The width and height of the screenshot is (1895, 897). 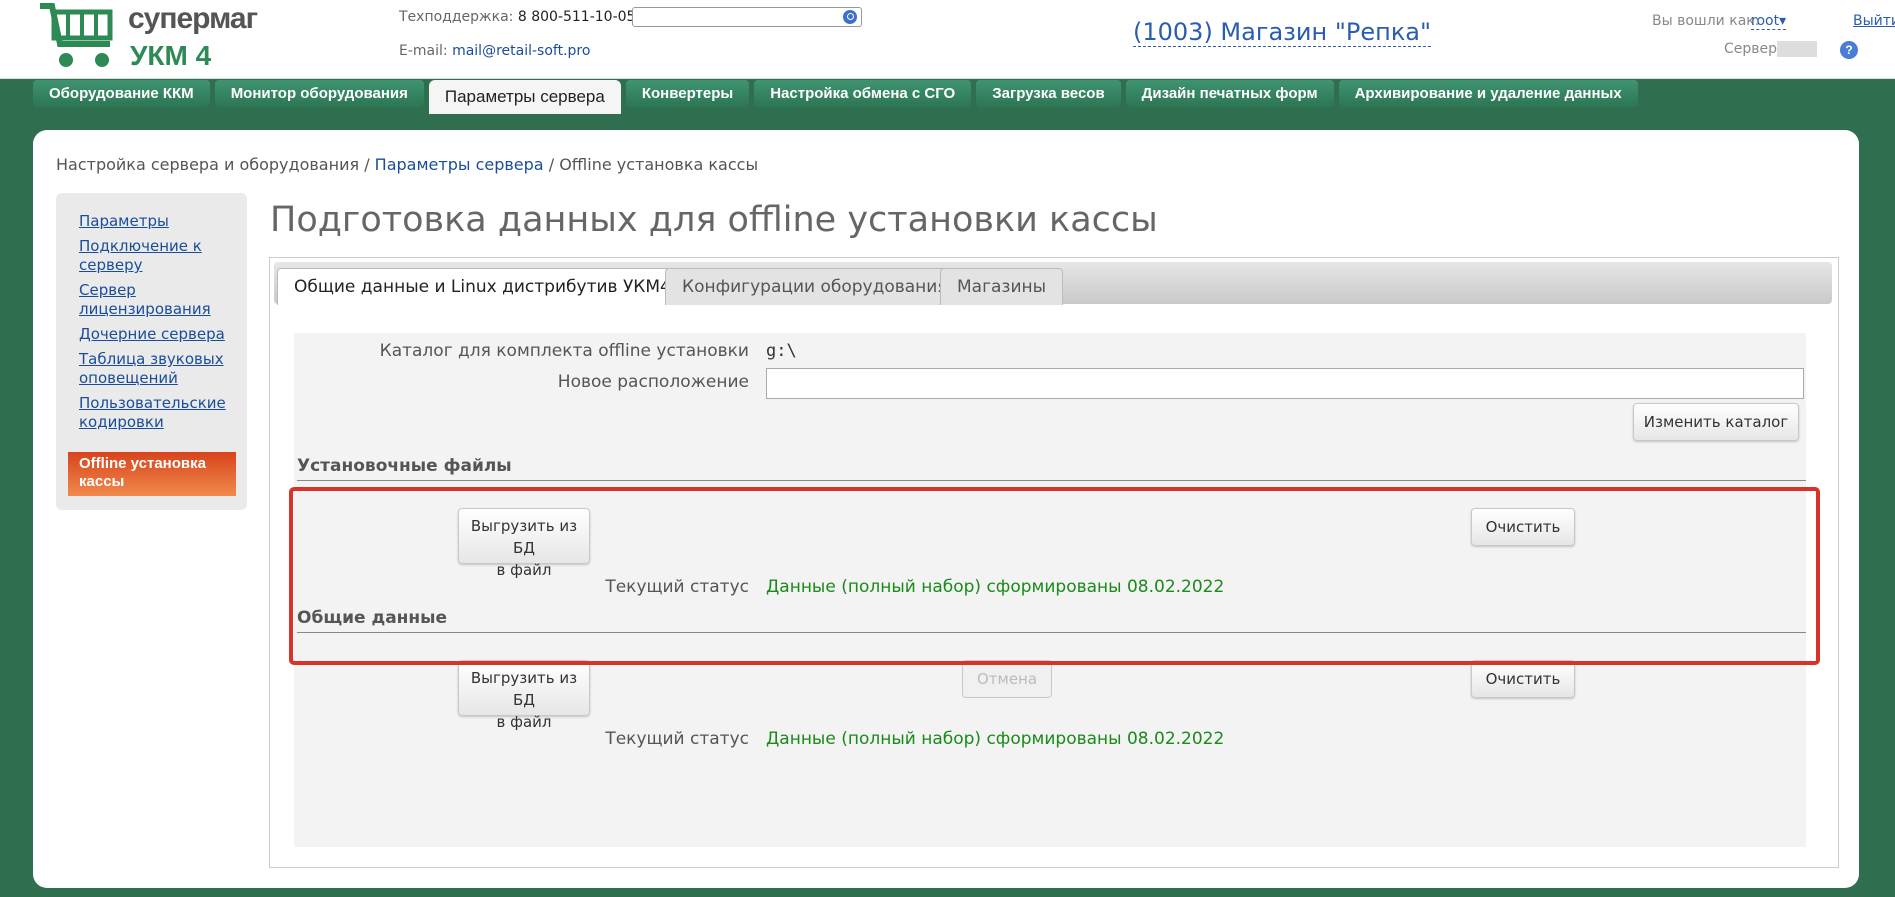 I want to click on user-menu: root▾, so click(x=1769, y=21).